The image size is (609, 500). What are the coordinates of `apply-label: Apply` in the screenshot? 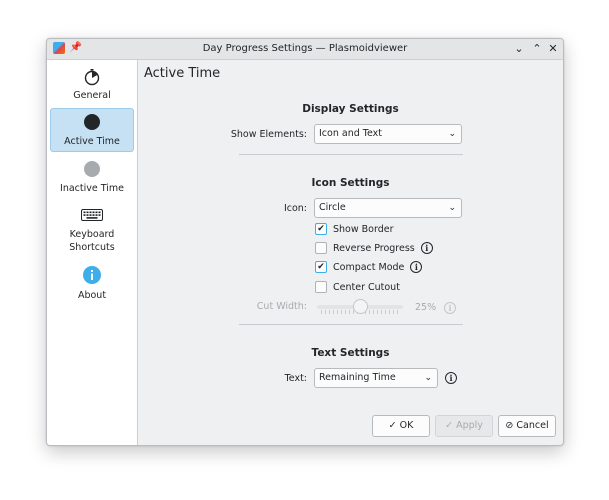 It's located at (469, 425).